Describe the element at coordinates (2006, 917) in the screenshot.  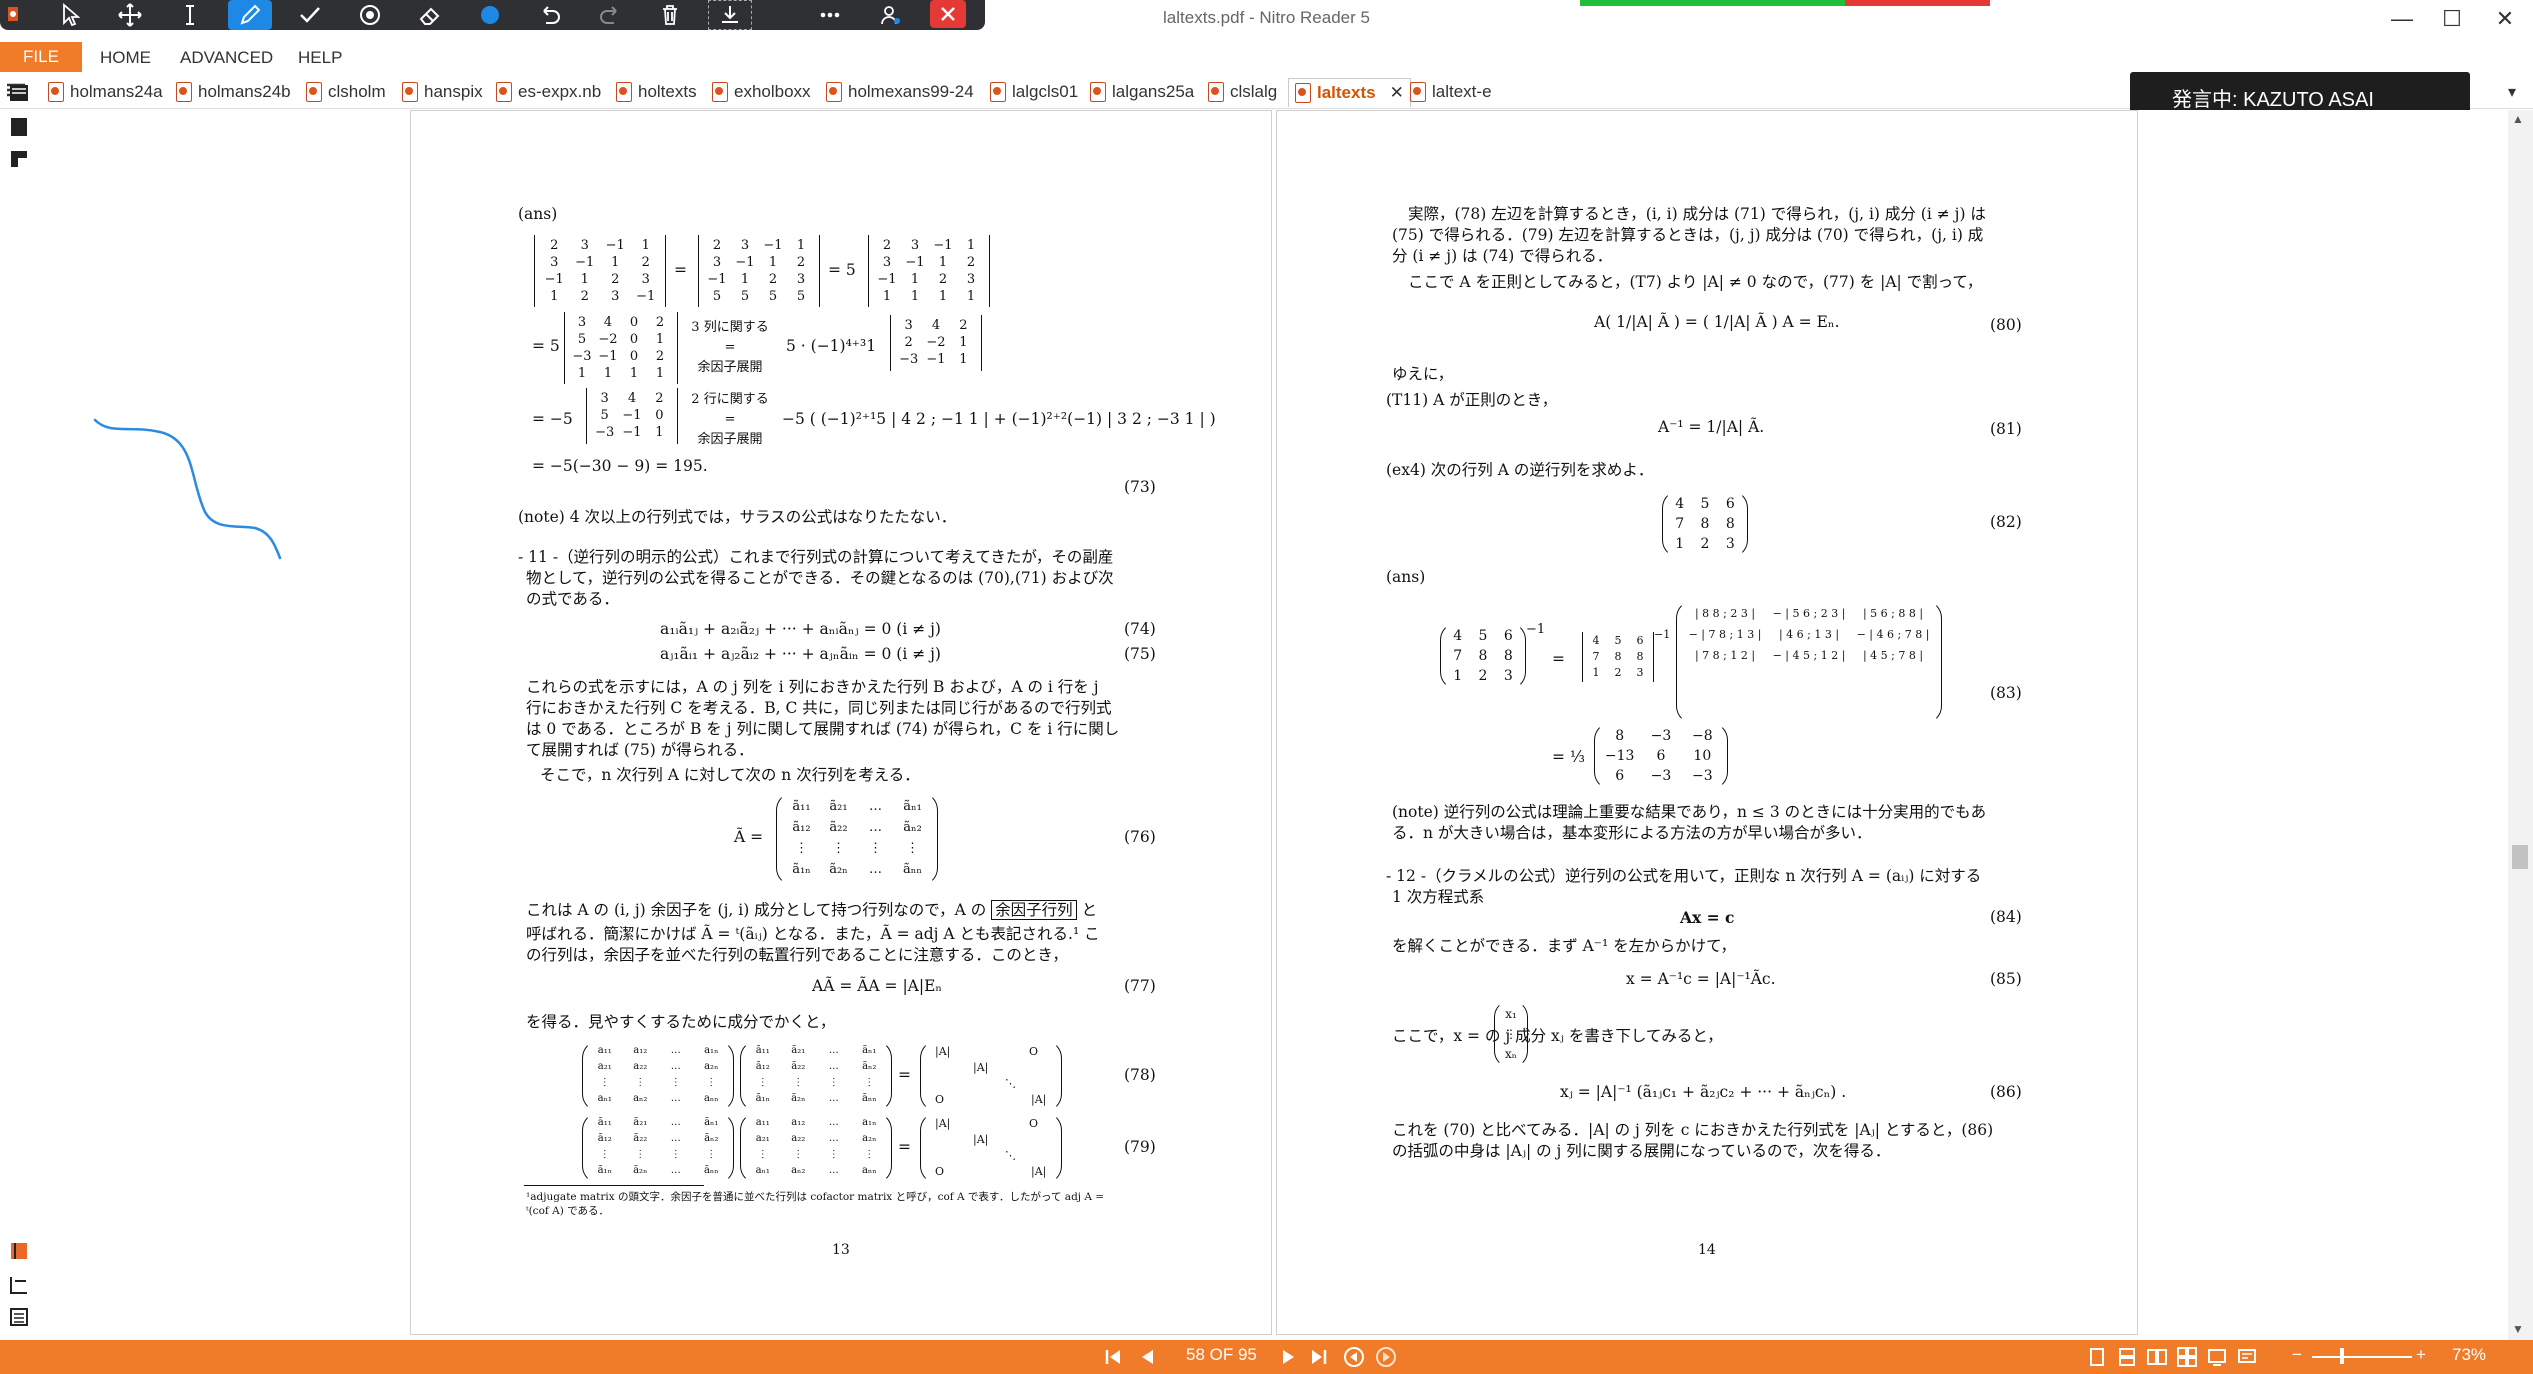
I see `eq84-number: (84)` at that location.